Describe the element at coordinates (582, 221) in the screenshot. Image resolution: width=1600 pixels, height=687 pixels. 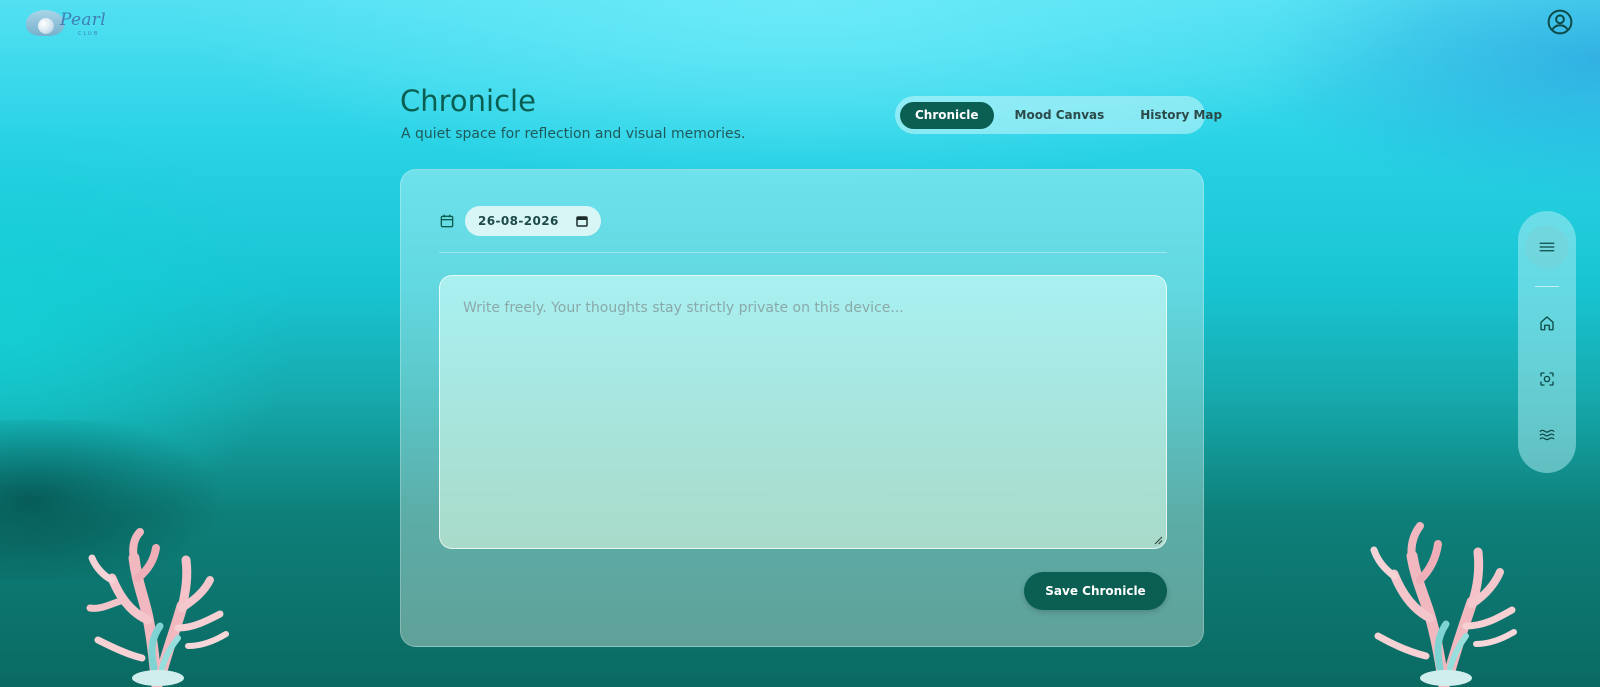
I see `date-picker-icon` at that location.